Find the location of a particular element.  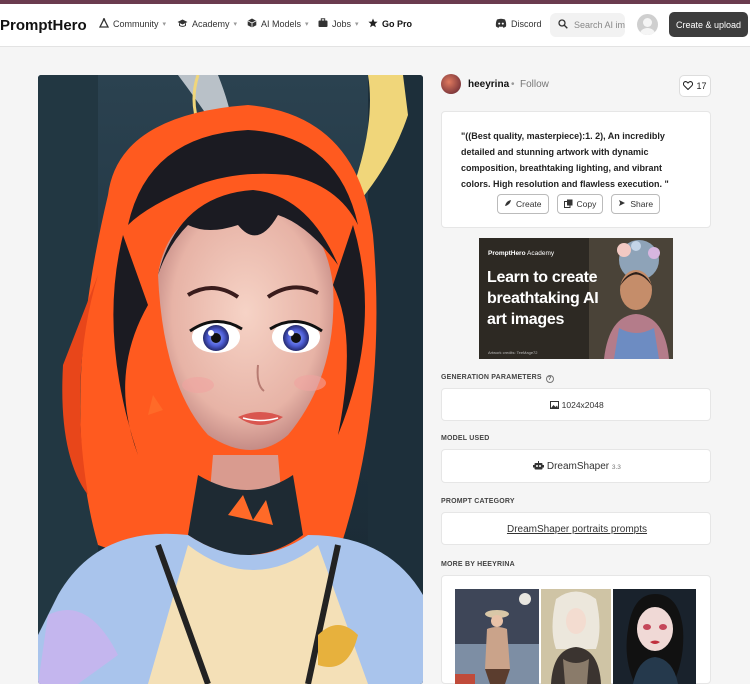

heart-icon is located at coordinates (688, 86).